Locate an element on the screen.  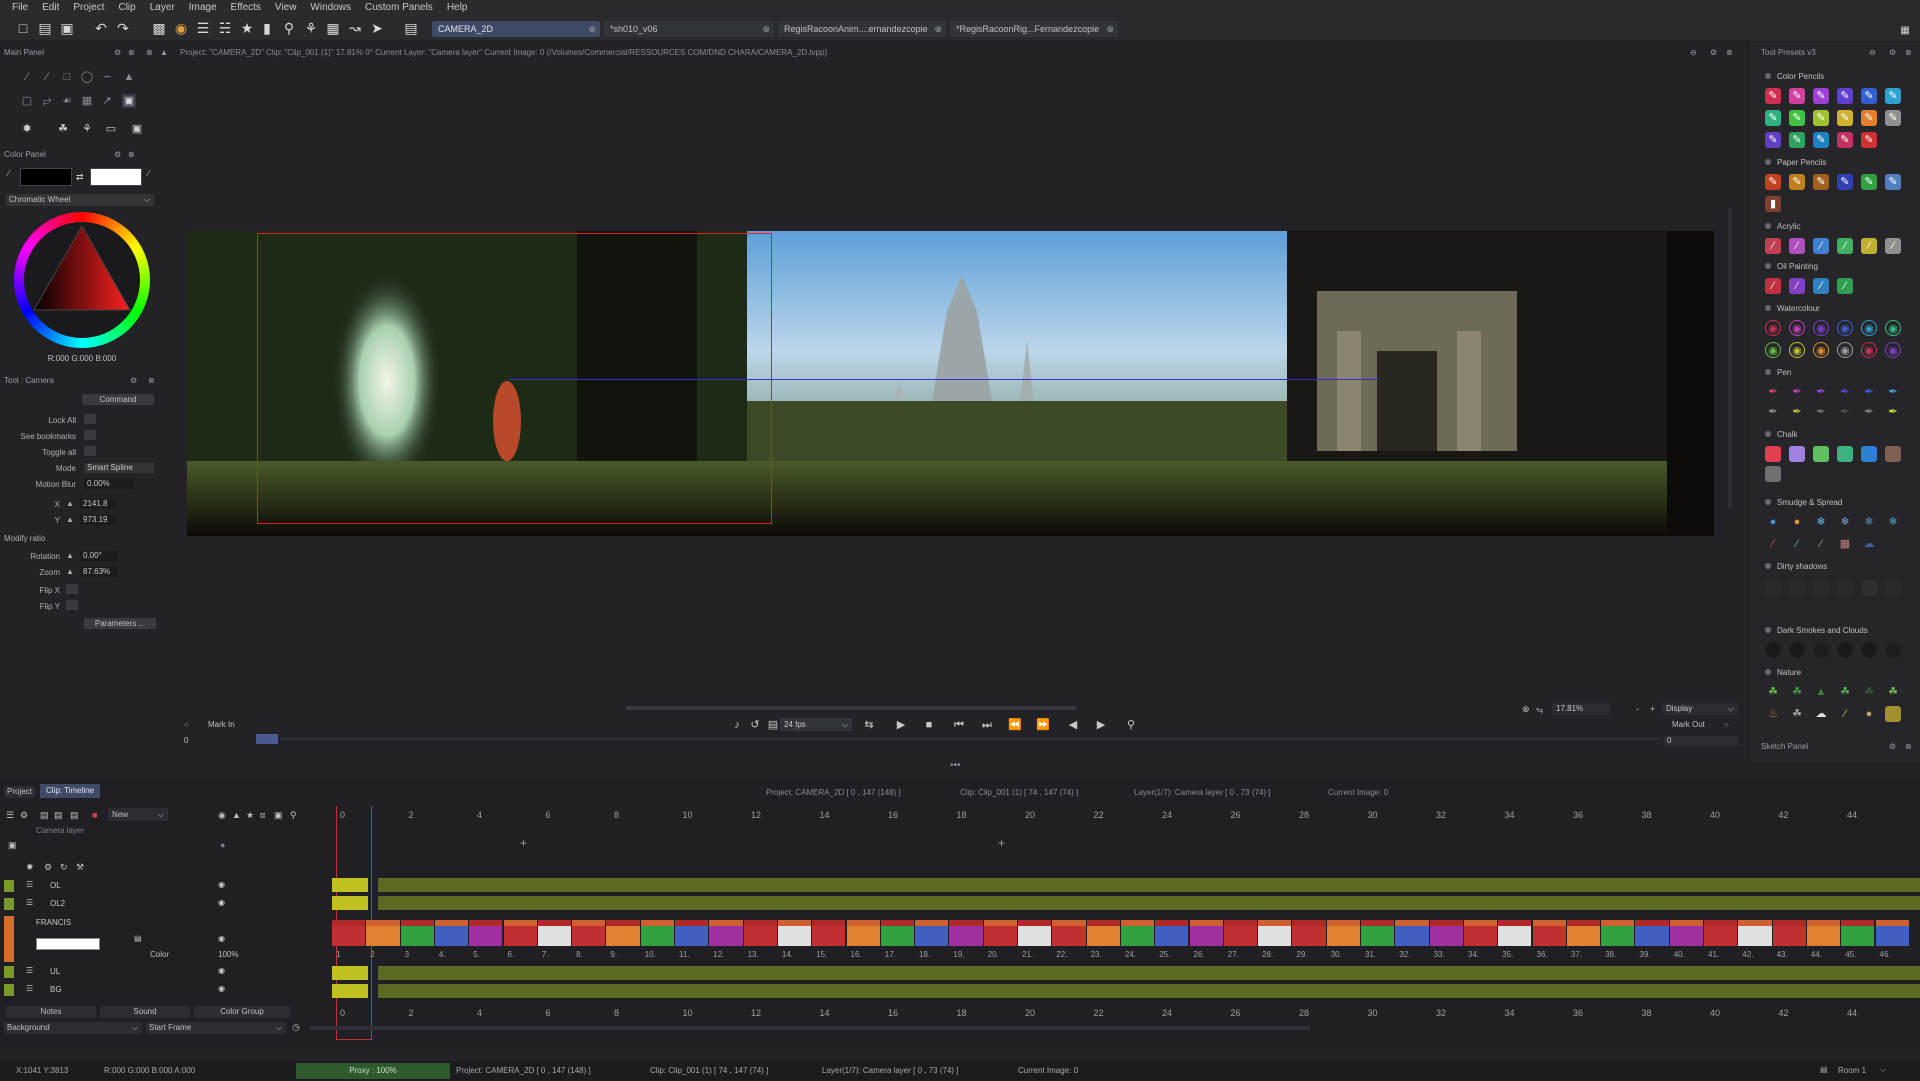
menu-clip: Clip is located at coordinates (126, 7).